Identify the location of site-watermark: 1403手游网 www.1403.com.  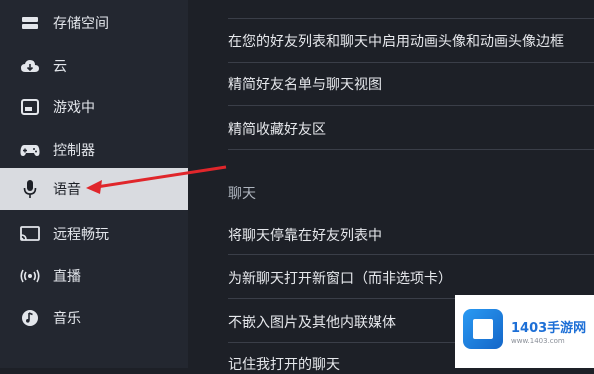
(524, 331).